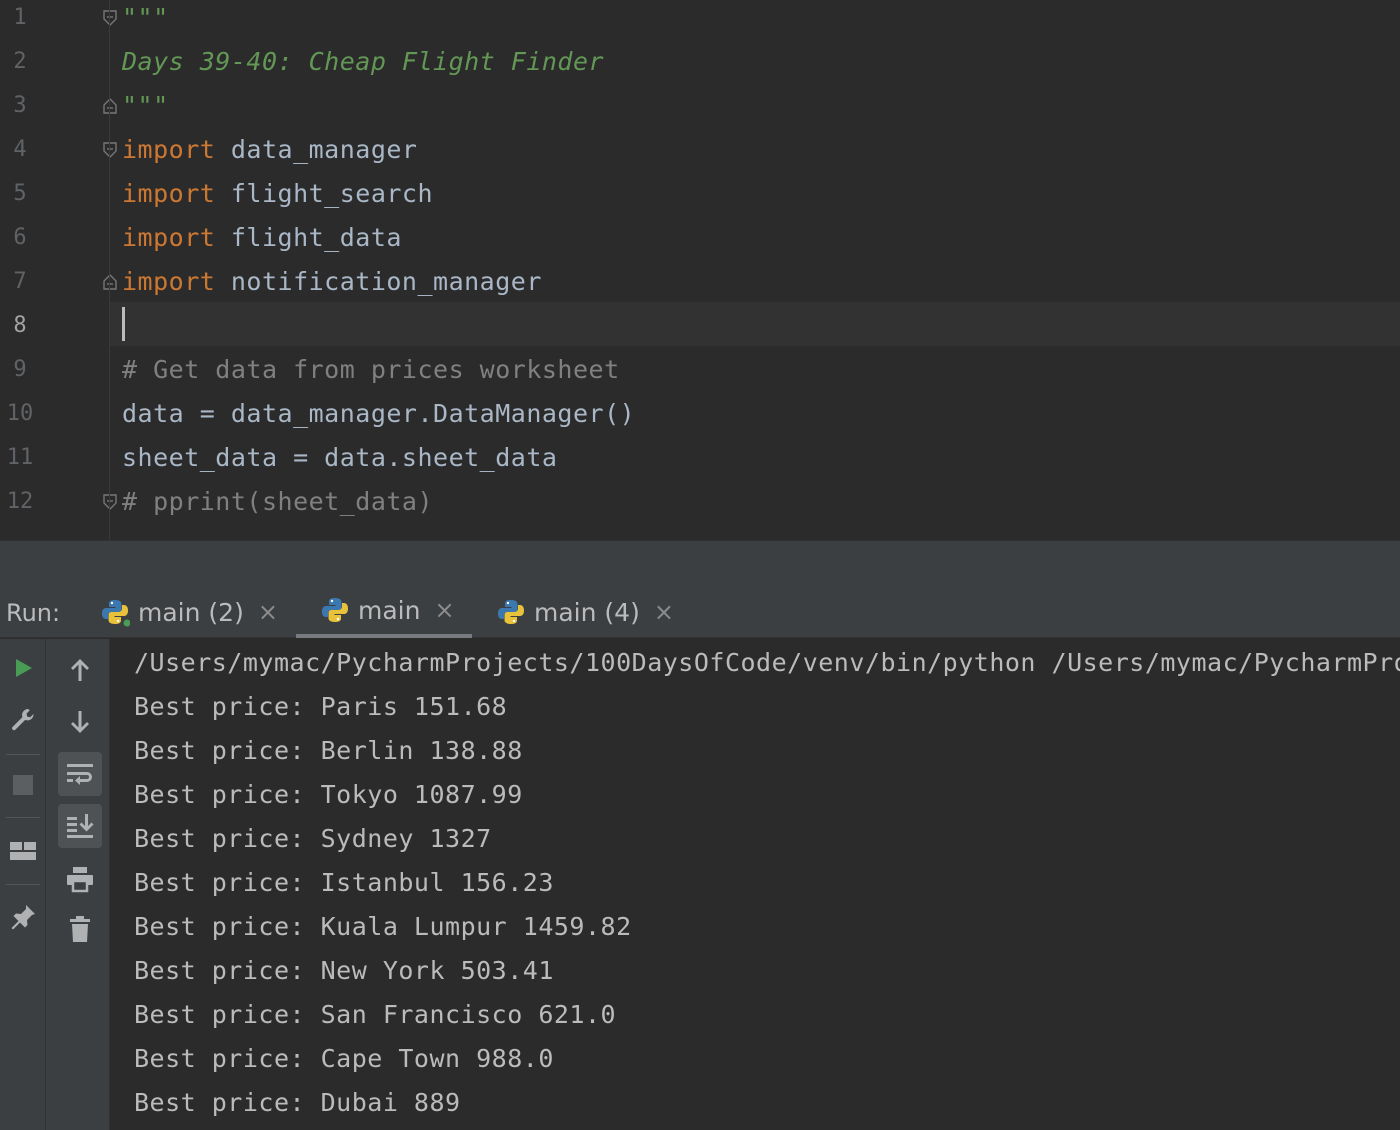 The image size is (1400, 1130). What do you see at coordinates (375, 1014) in the screenshot?
I see `console-output-line: Best price: San Francisco 621.0` at bounding box center [375, 1014].